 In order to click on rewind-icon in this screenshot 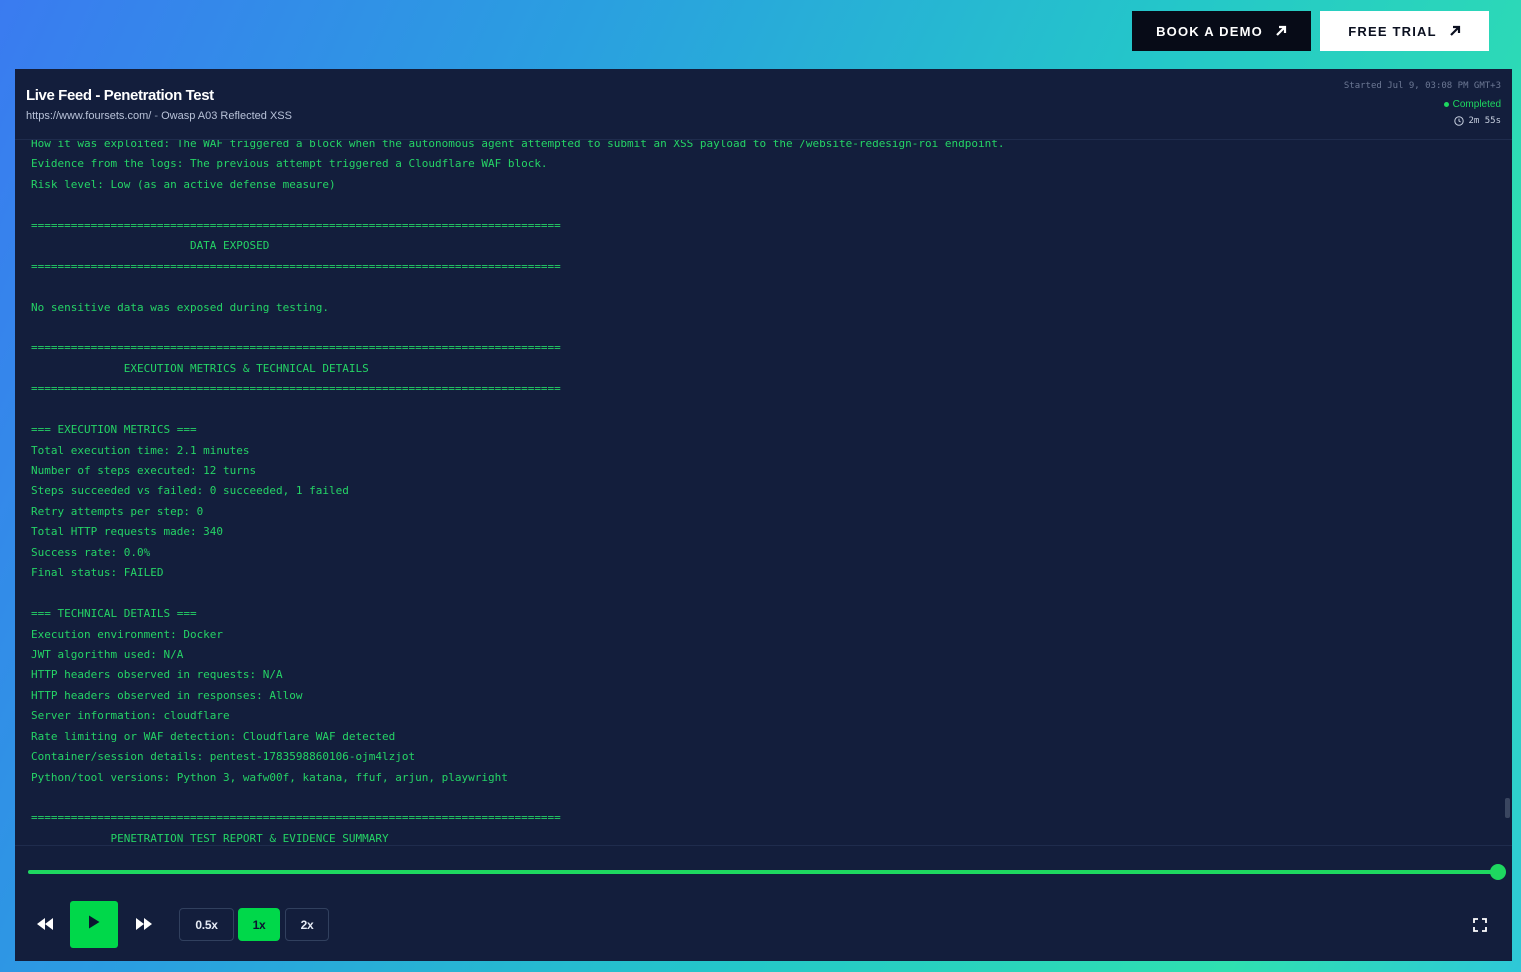, I will do `click(45, 924)`.